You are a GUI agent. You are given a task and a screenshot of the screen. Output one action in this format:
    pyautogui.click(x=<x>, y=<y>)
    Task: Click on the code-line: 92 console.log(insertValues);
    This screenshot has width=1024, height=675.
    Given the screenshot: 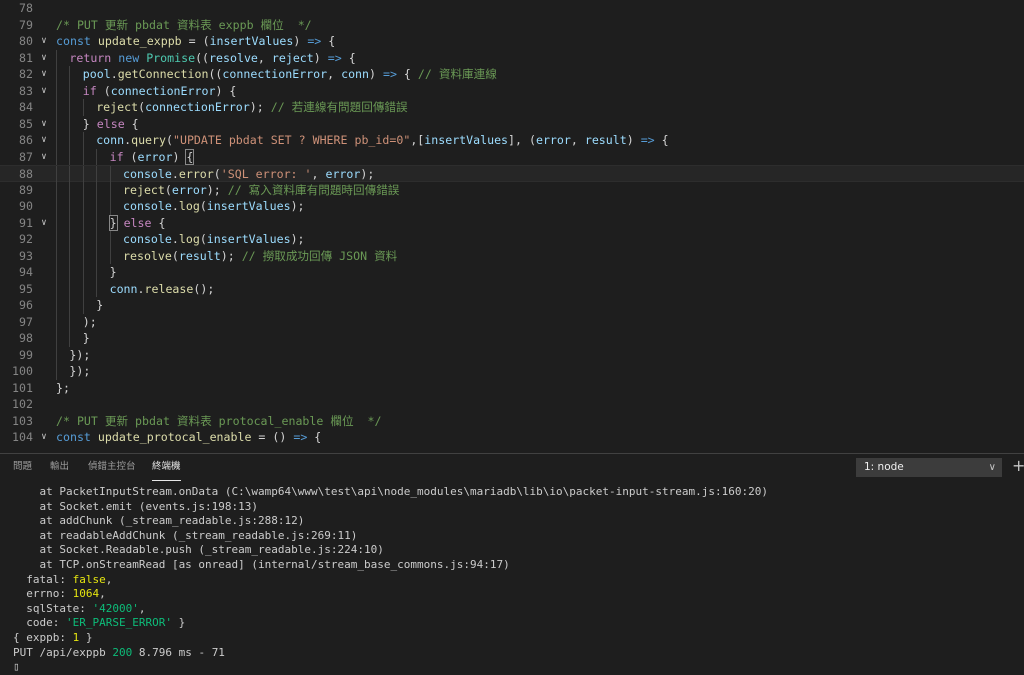 What is the action you would take?
    pyautogui.click(x=512, y=239)
    